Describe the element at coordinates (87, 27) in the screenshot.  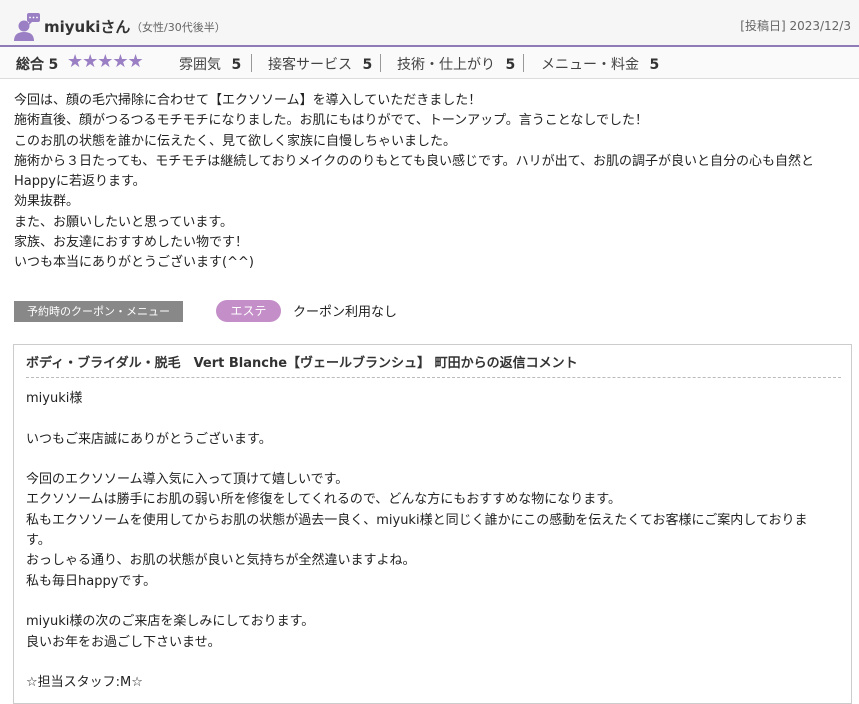
I see `username: miyukiさん` at that location.